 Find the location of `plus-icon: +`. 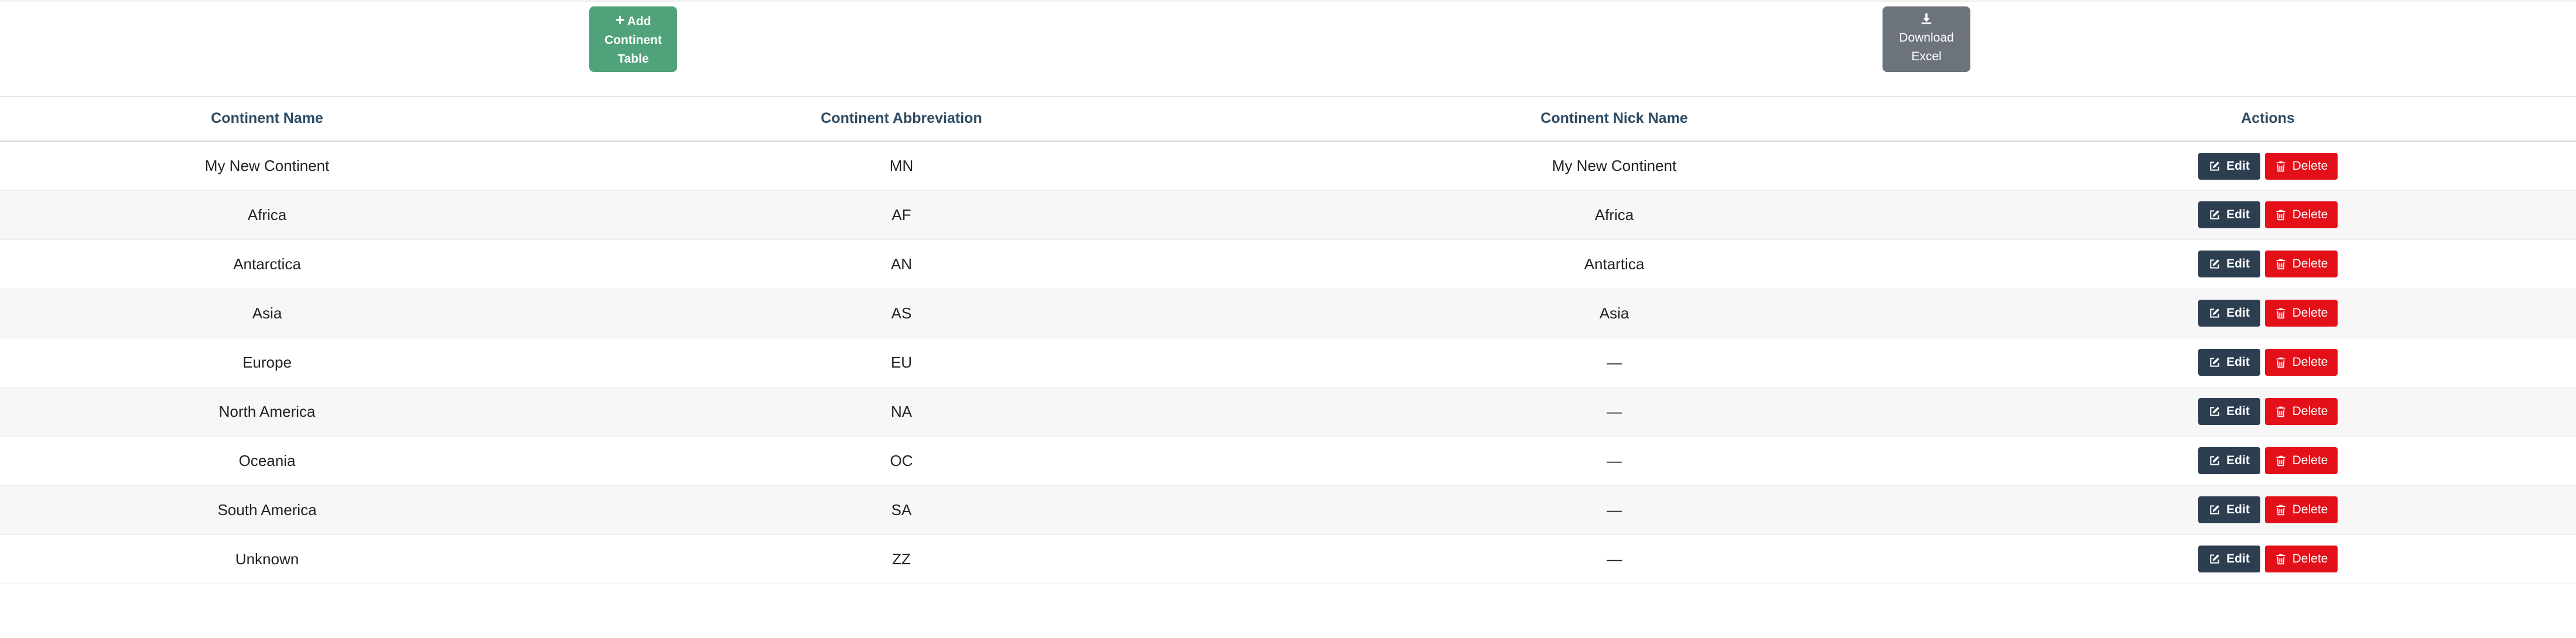

plus-icon: + is located at coordinates (620, 19).